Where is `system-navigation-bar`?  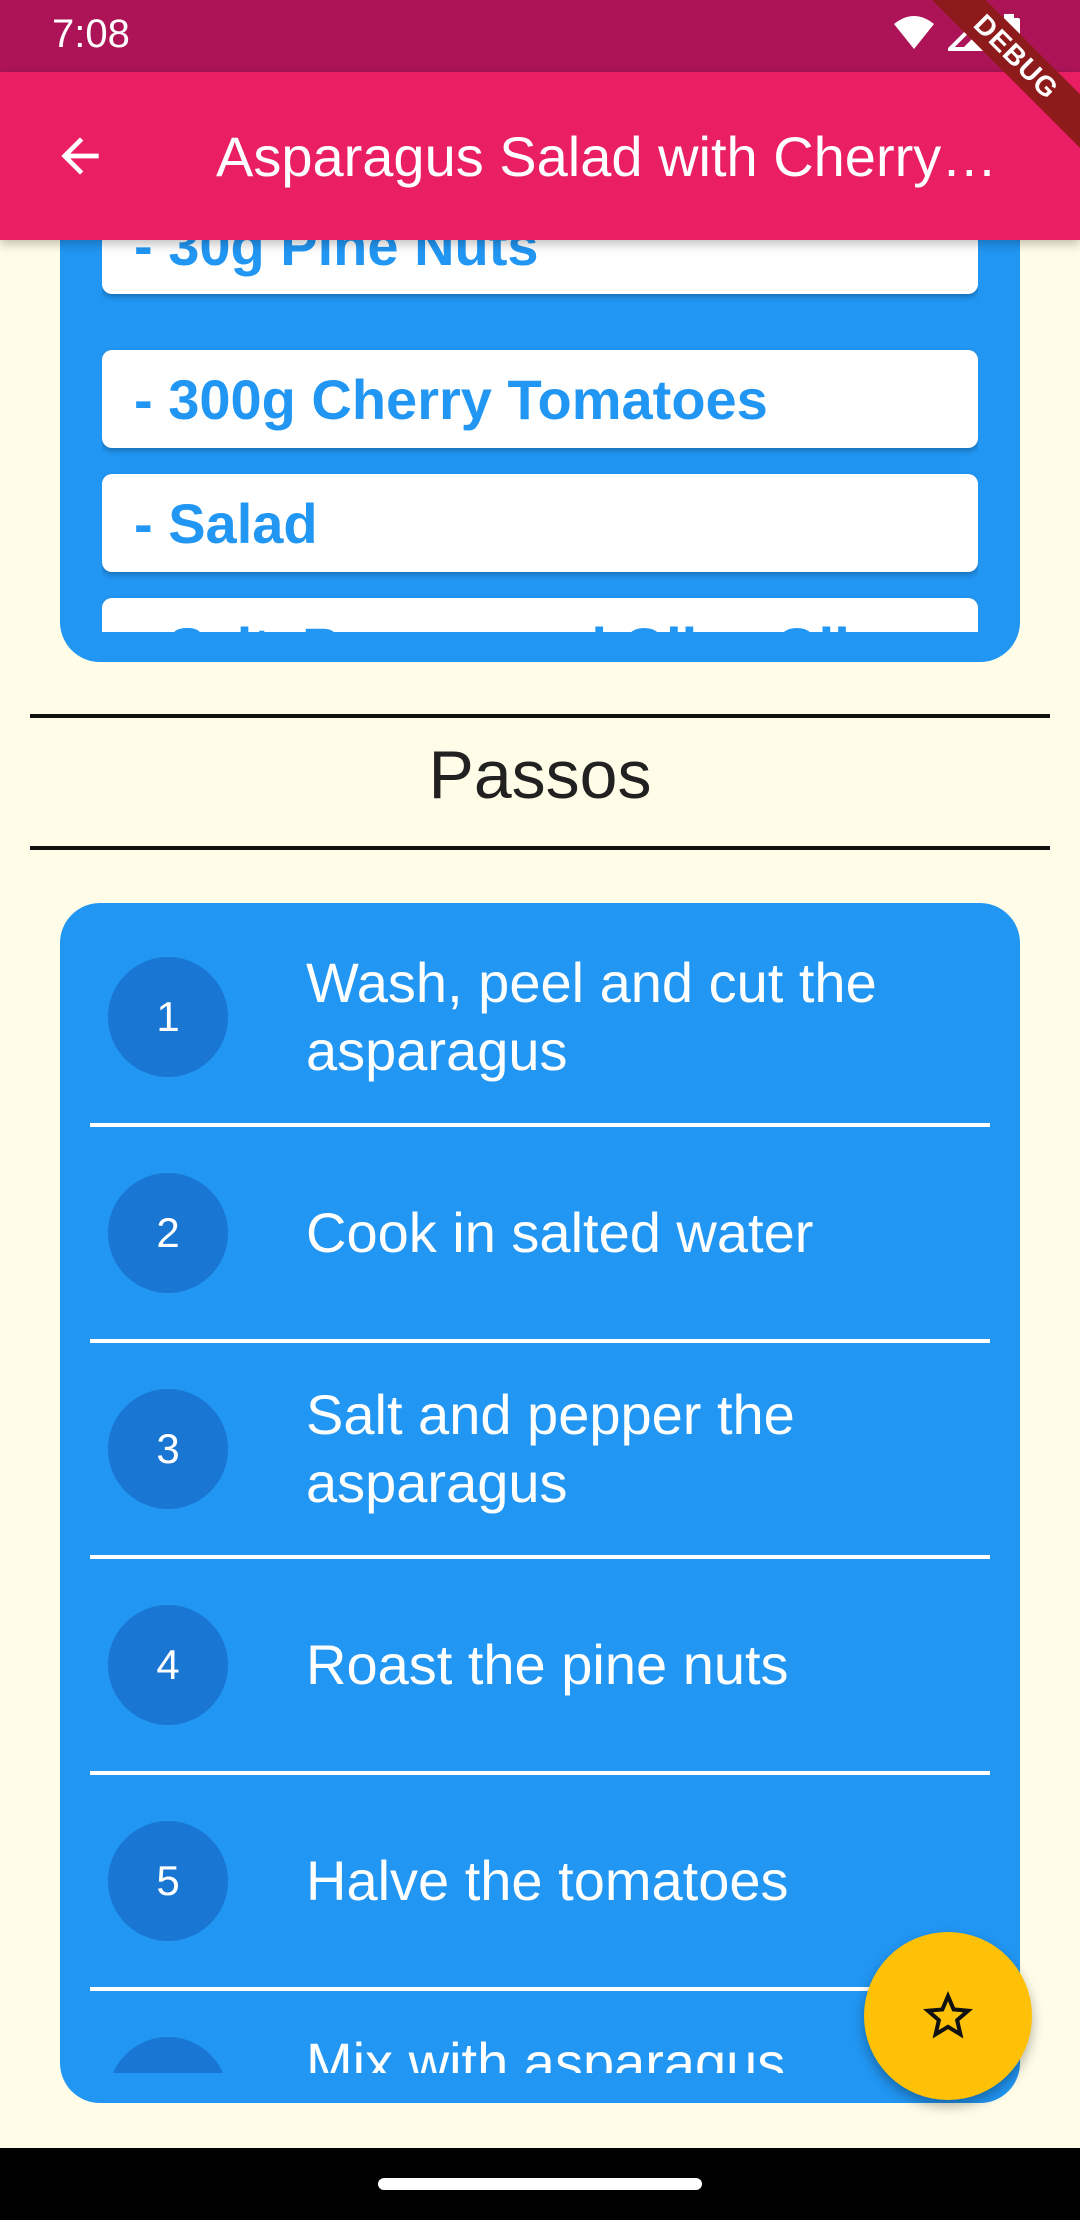 system-navigation-bar is located at coordinates (540, 2184).